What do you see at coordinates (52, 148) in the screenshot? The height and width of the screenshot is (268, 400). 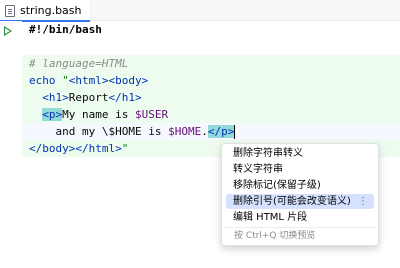 I see `body-close-tag: </body>` at bounding box center [52, 148].